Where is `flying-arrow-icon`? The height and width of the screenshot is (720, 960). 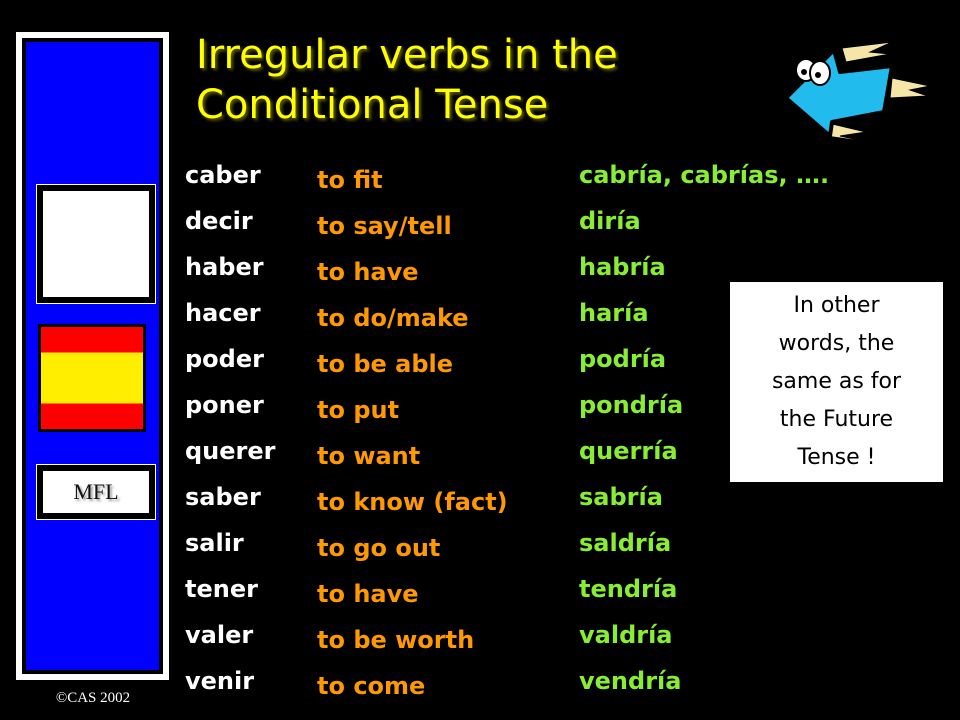
flying-arrow-icon is located at coordinates (857, 90).